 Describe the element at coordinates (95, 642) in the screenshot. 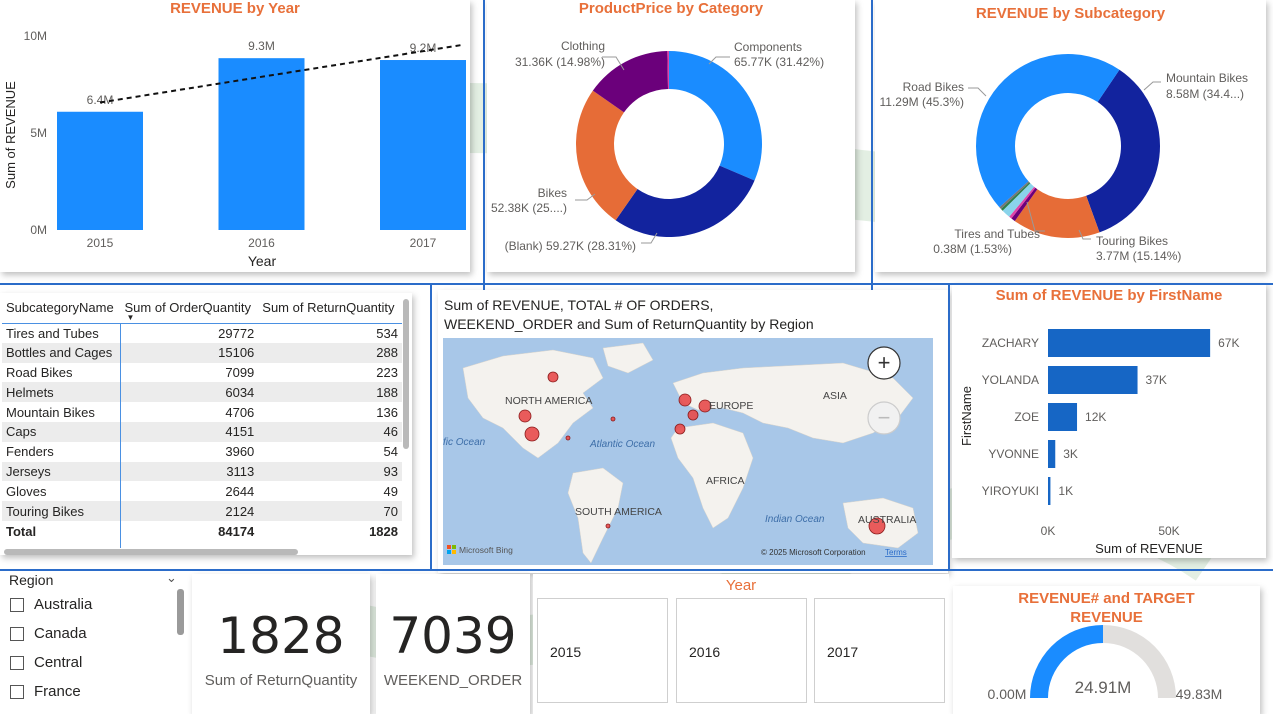

I see `region-slicer: Region ⌄ Australia Canada Central France` at that location.